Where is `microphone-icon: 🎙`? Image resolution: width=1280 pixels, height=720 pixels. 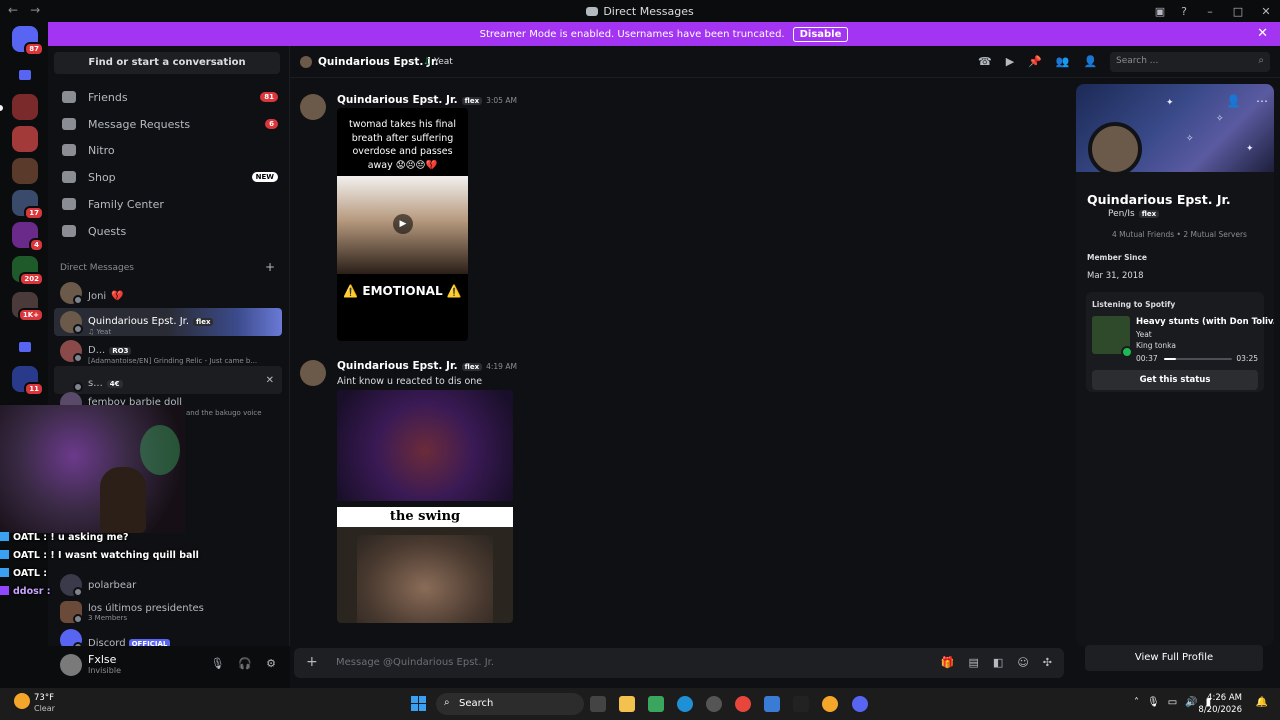
microphone-icon: 🎙 is located at coordinates (217, 663).